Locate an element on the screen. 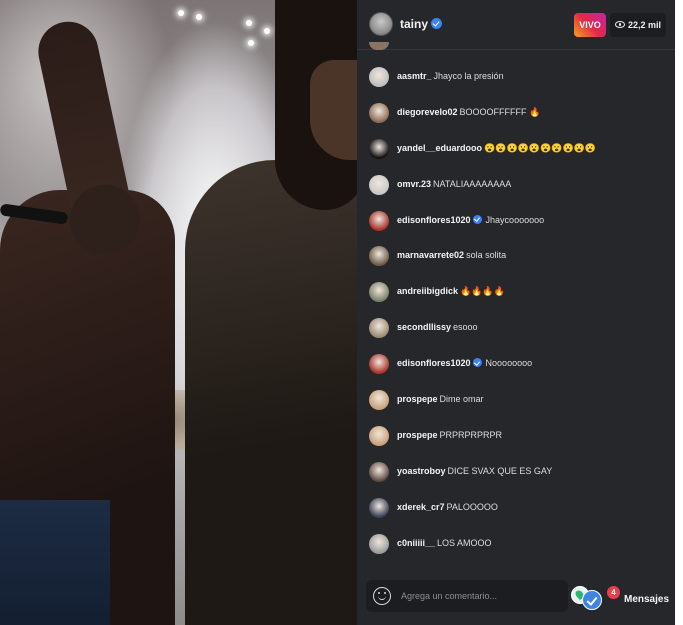 The width and height of the screenshot is (683, 625). comment-composer is located at coordinates (467, 596).